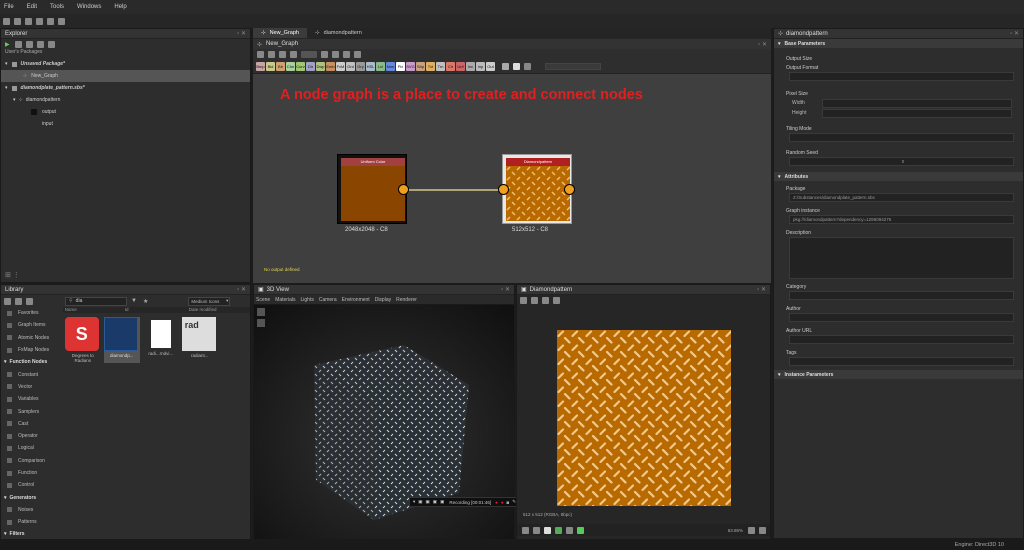 The height and width of the screenshot is (550, 1024). Describe the element at coordinates (901, 361) in the screenshot. I see `tags-field` at that location.